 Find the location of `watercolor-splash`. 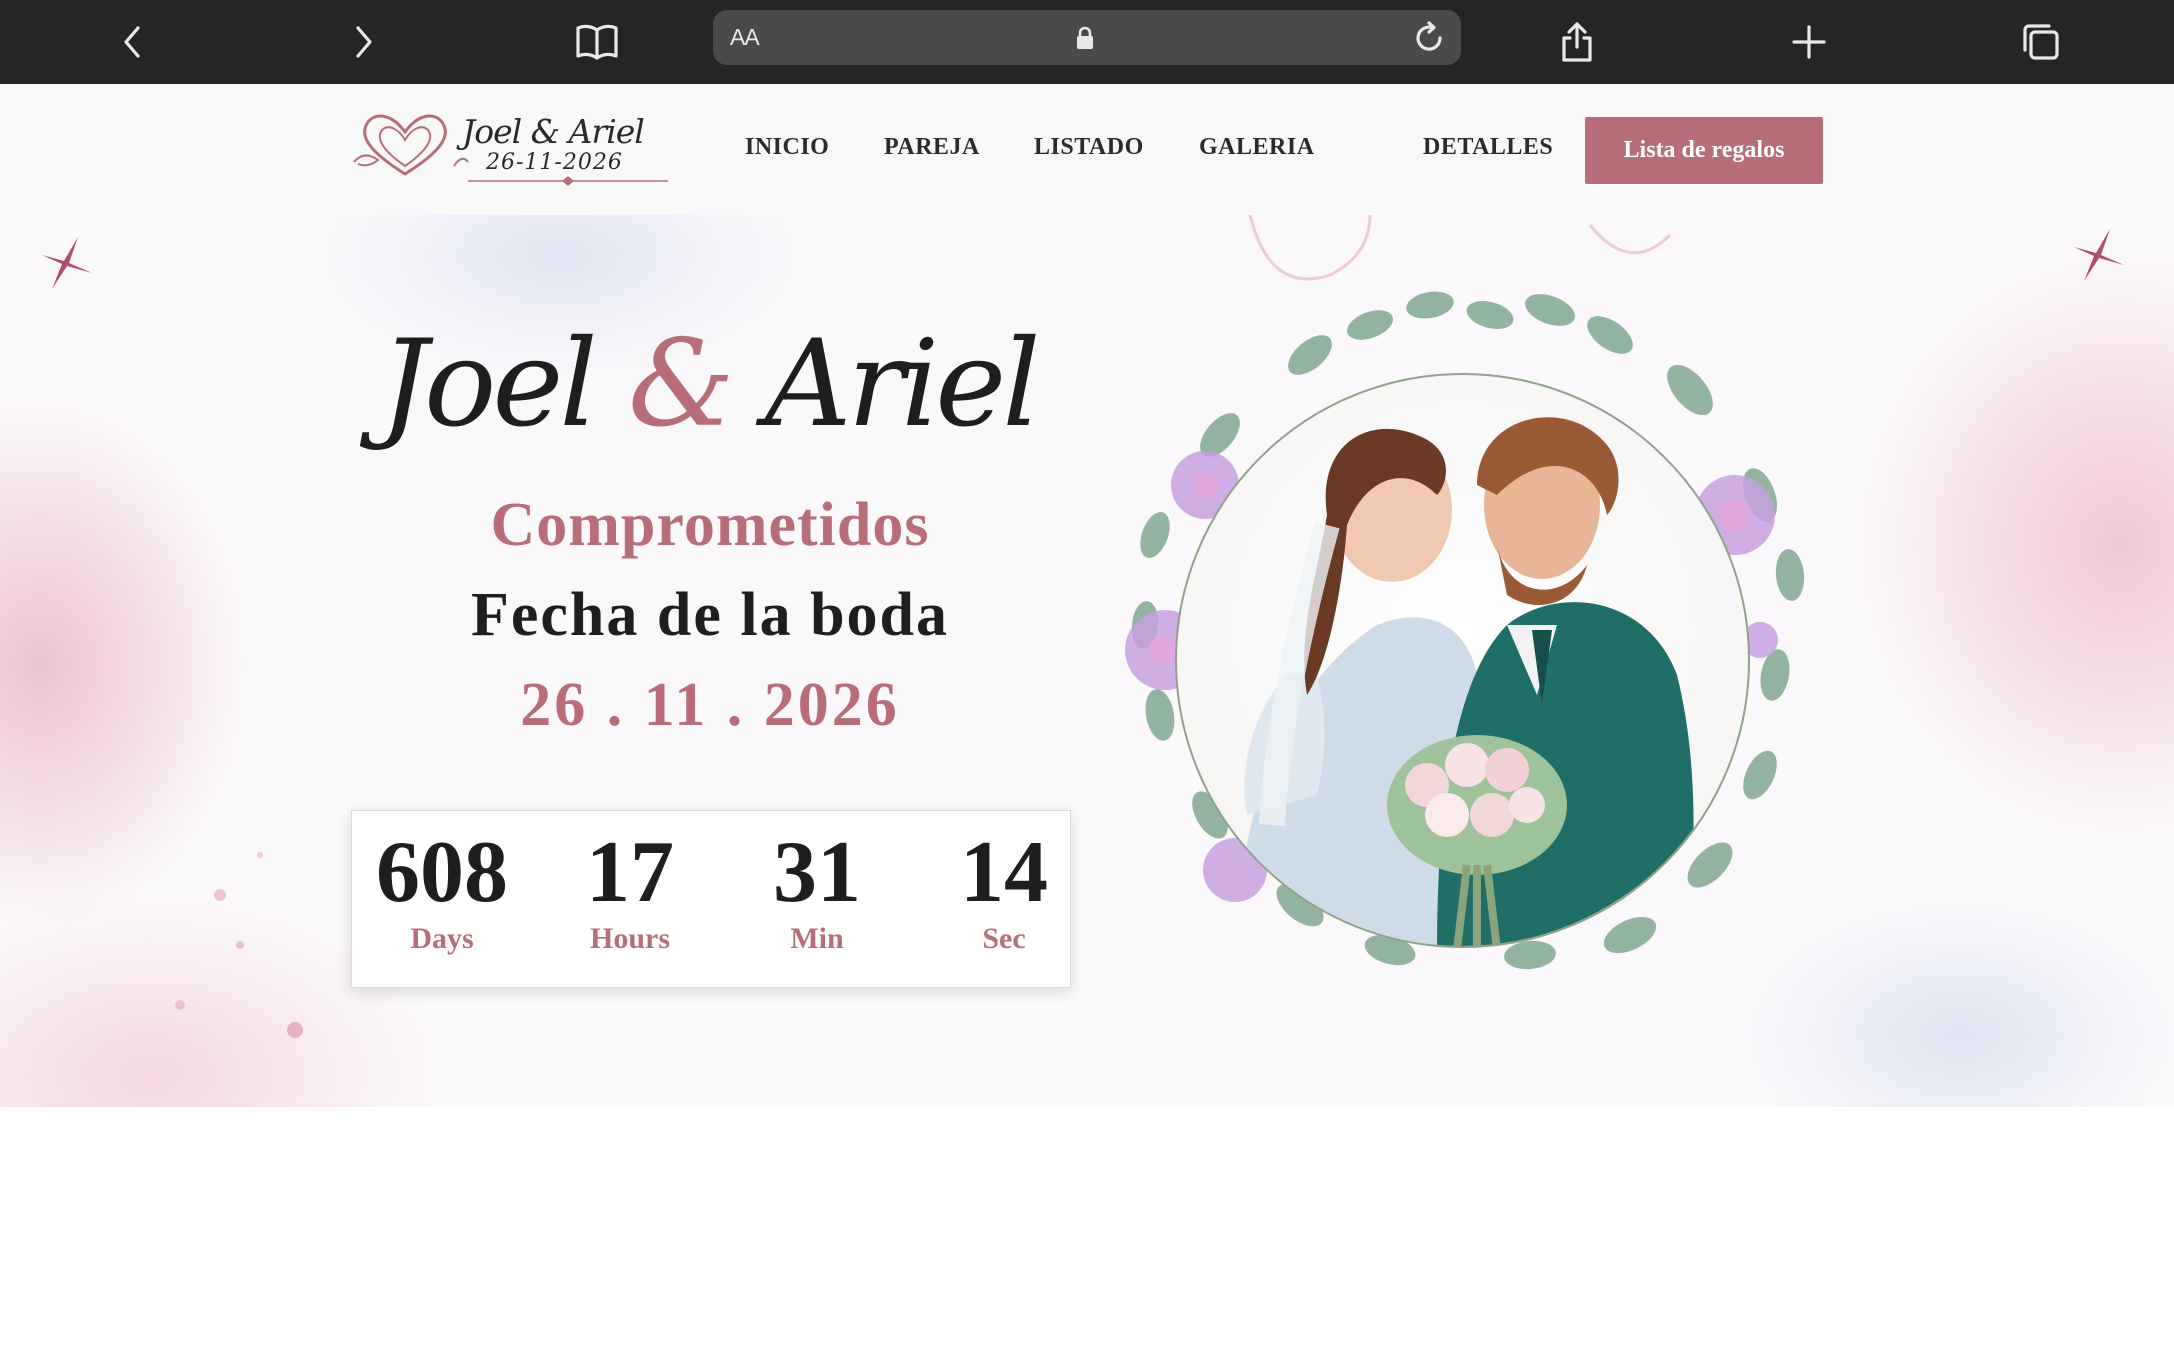

watercolor-splash is located at coordinates (239, 945).